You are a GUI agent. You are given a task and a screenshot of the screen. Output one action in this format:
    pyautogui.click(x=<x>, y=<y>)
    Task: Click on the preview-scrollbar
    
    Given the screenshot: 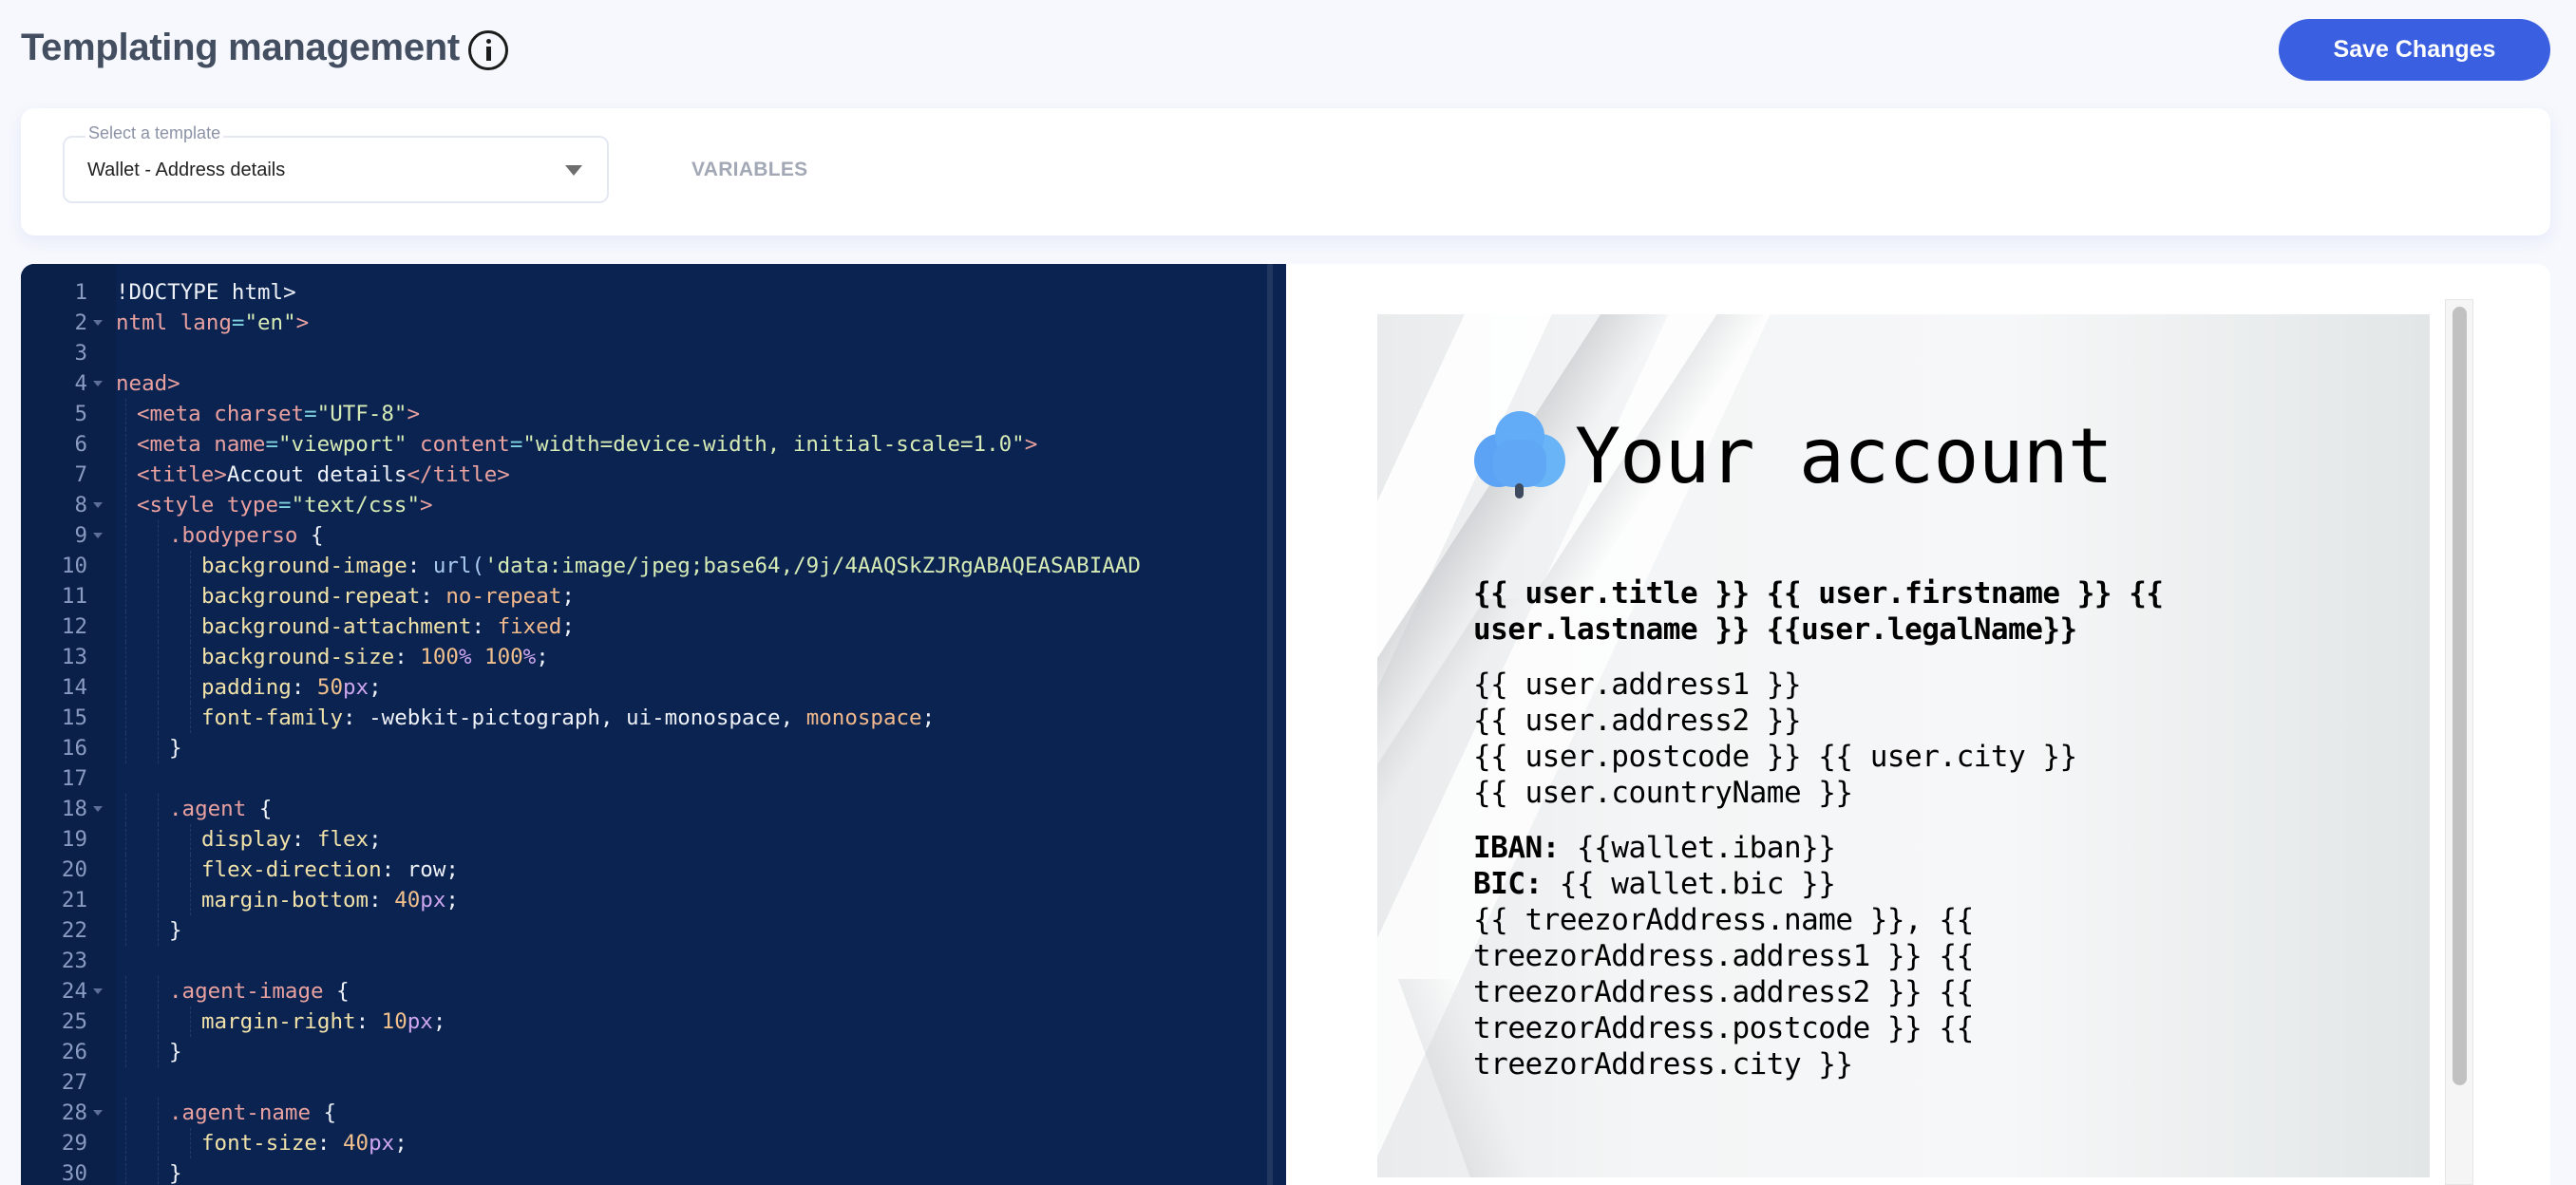 What is the action you would take?
    pyautogui.click(x=2459, y=742)
    